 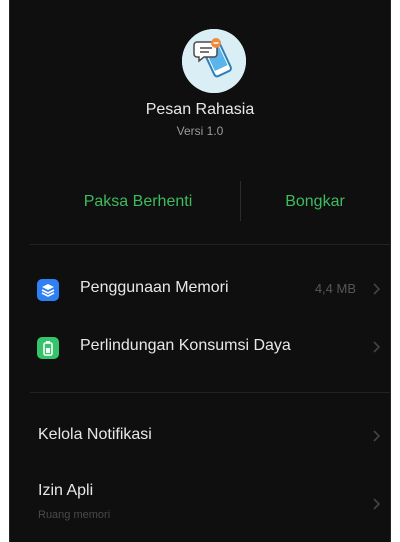 What do you see at coordinates (200, 437) in the screenshot?
I see `manage-notifications-row: Kelola Notifikasi` at bounding box center [200, 437].